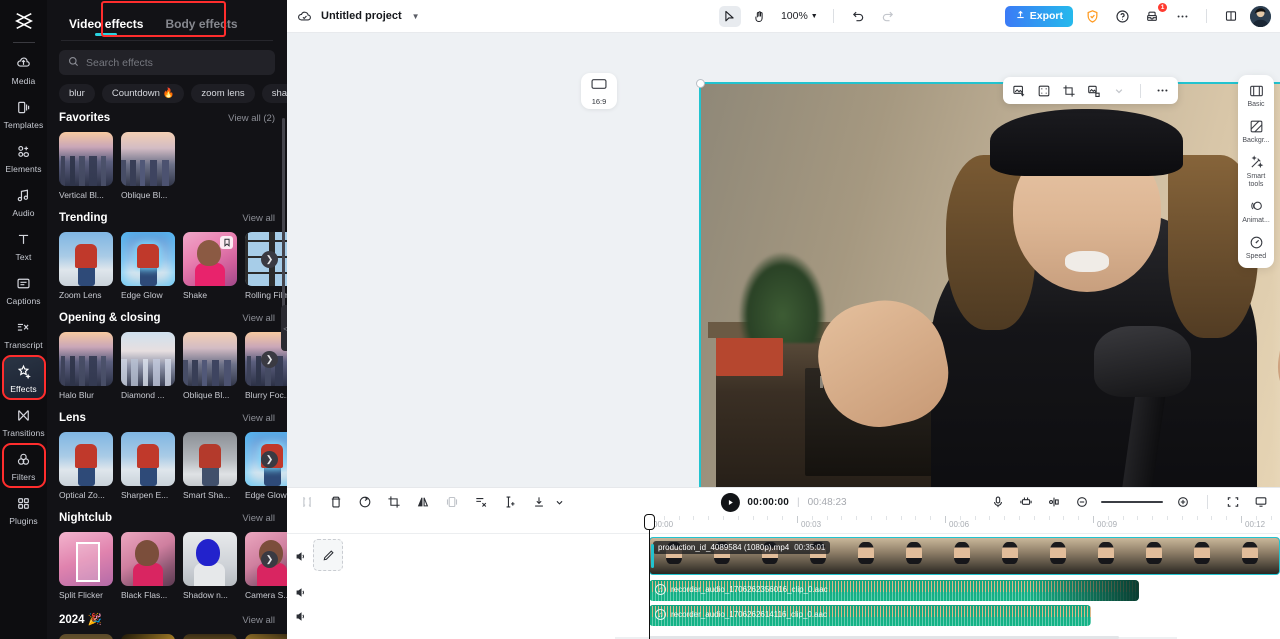 This screenshot has width=1280, height=639. I want to click on tab-body-effects: Body effects, so click(201, 28).